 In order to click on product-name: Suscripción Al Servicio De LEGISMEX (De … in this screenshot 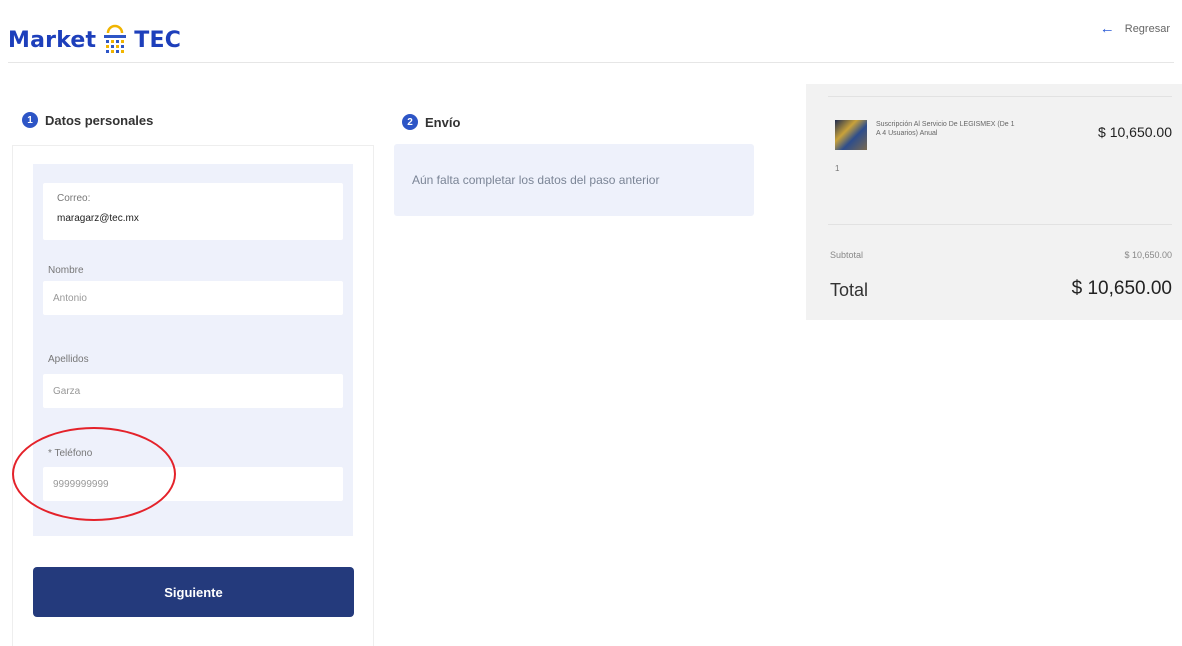, I will do `click(945, 129)`.